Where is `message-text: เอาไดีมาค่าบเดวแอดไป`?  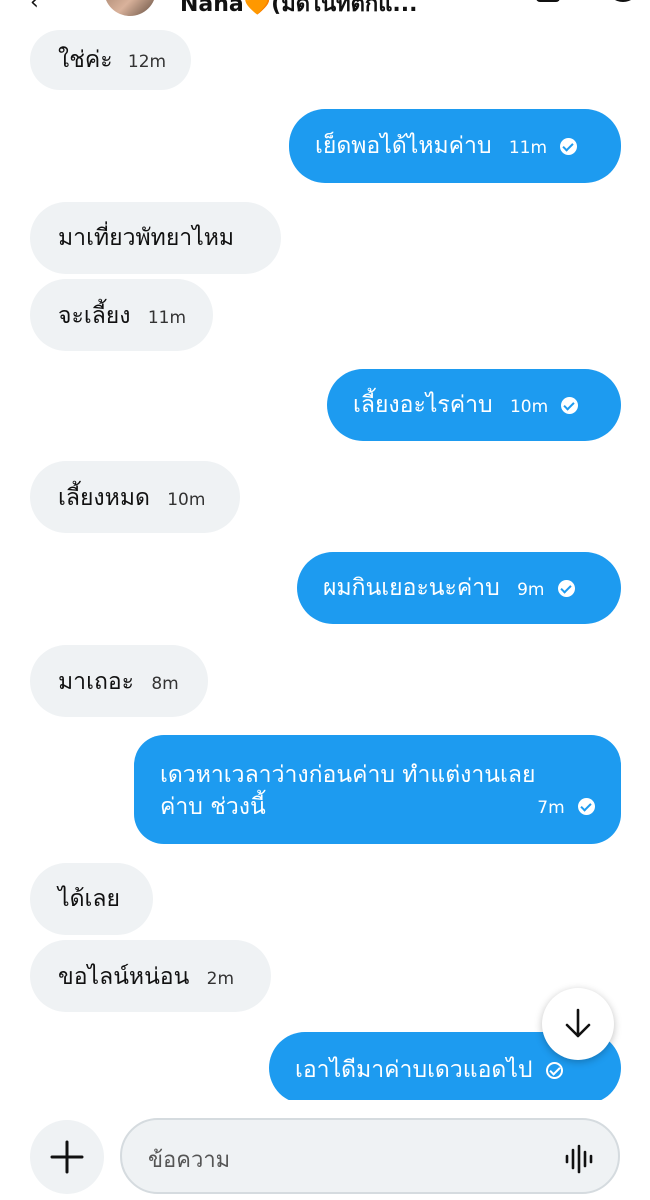
message-text: เอาไดีมาค่าบเดวแอดไป is located at coordinates (414, 1070).